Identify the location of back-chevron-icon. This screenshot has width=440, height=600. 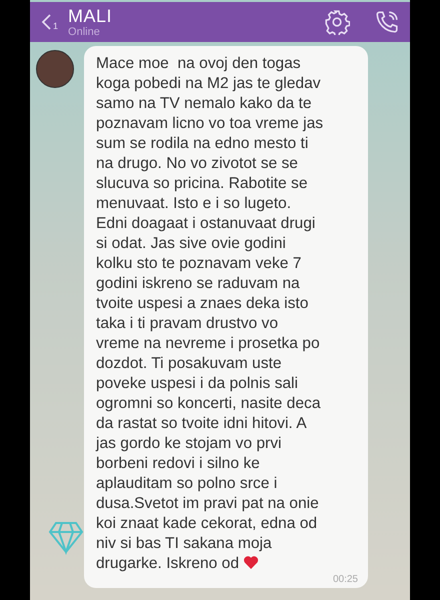
(46, 22).